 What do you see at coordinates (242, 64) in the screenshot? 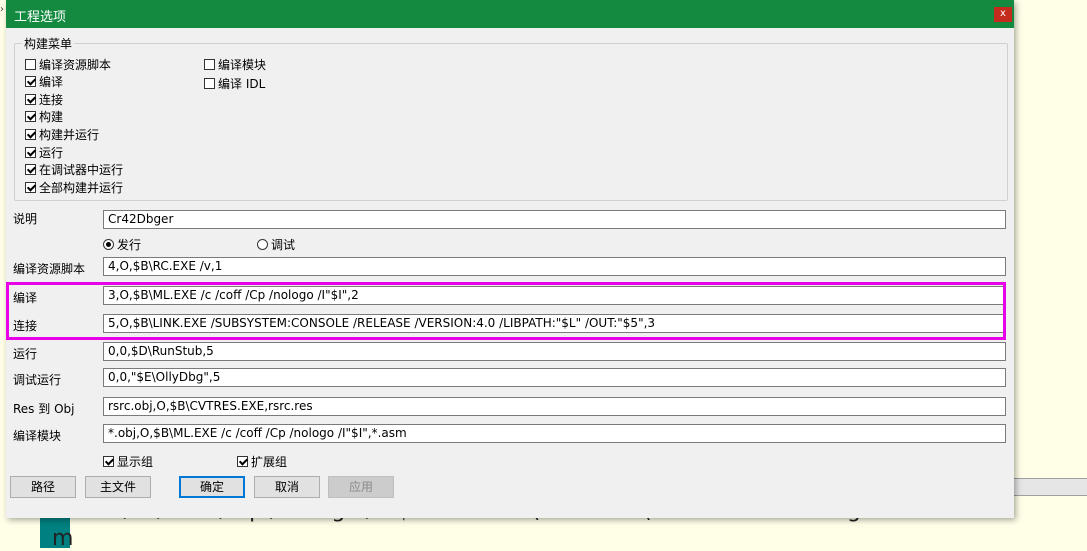
I see `build-menu-checkbox-label: 编译模块` at bounding box center [242, 64].